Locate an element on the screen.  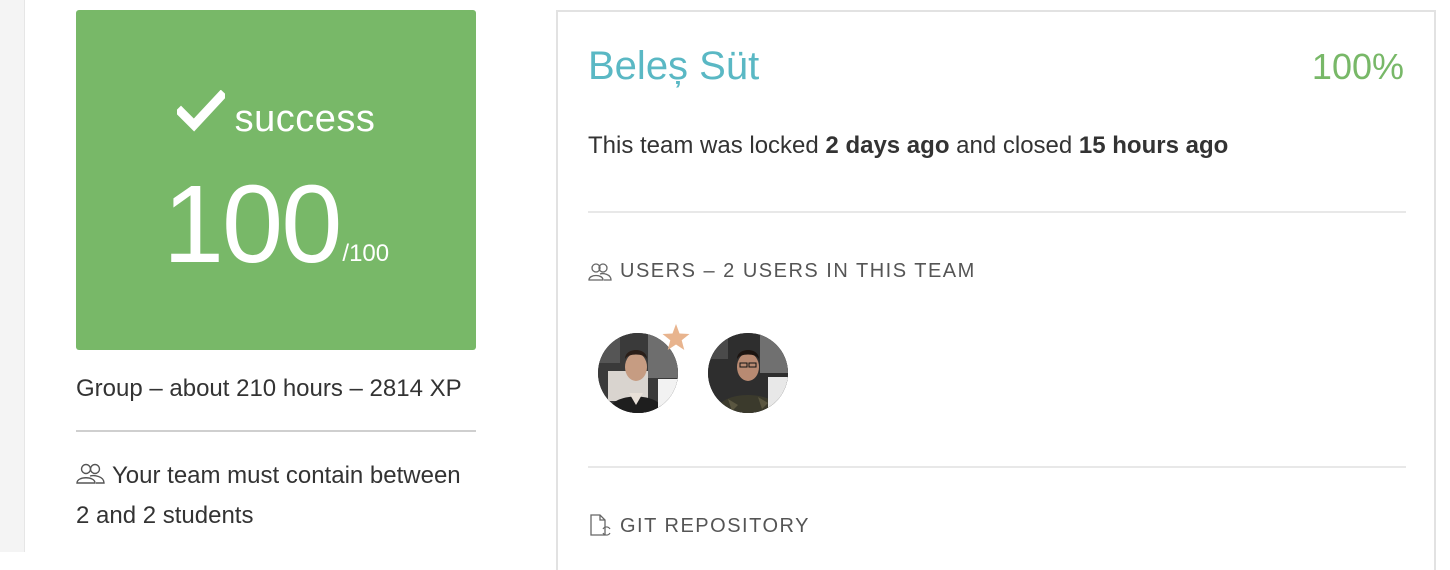
project-meta: Group – about 210 hours – 2814 XP is located at coordinates (269, 388).